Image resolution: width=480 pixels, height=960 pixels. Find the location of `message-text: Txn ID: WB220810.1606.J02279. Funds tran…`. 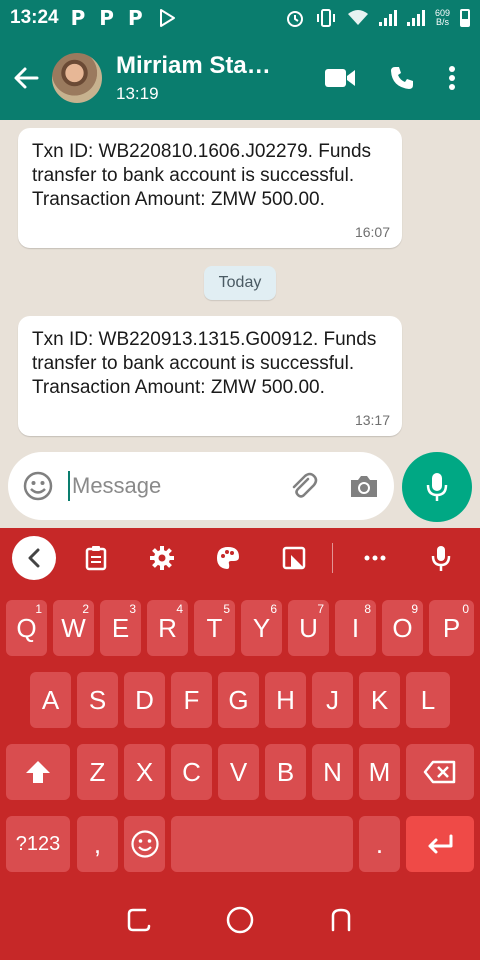

message-text: Txn ID: WB220810.1606.J02279. Funds tran… is located at coordinates (202, 175).